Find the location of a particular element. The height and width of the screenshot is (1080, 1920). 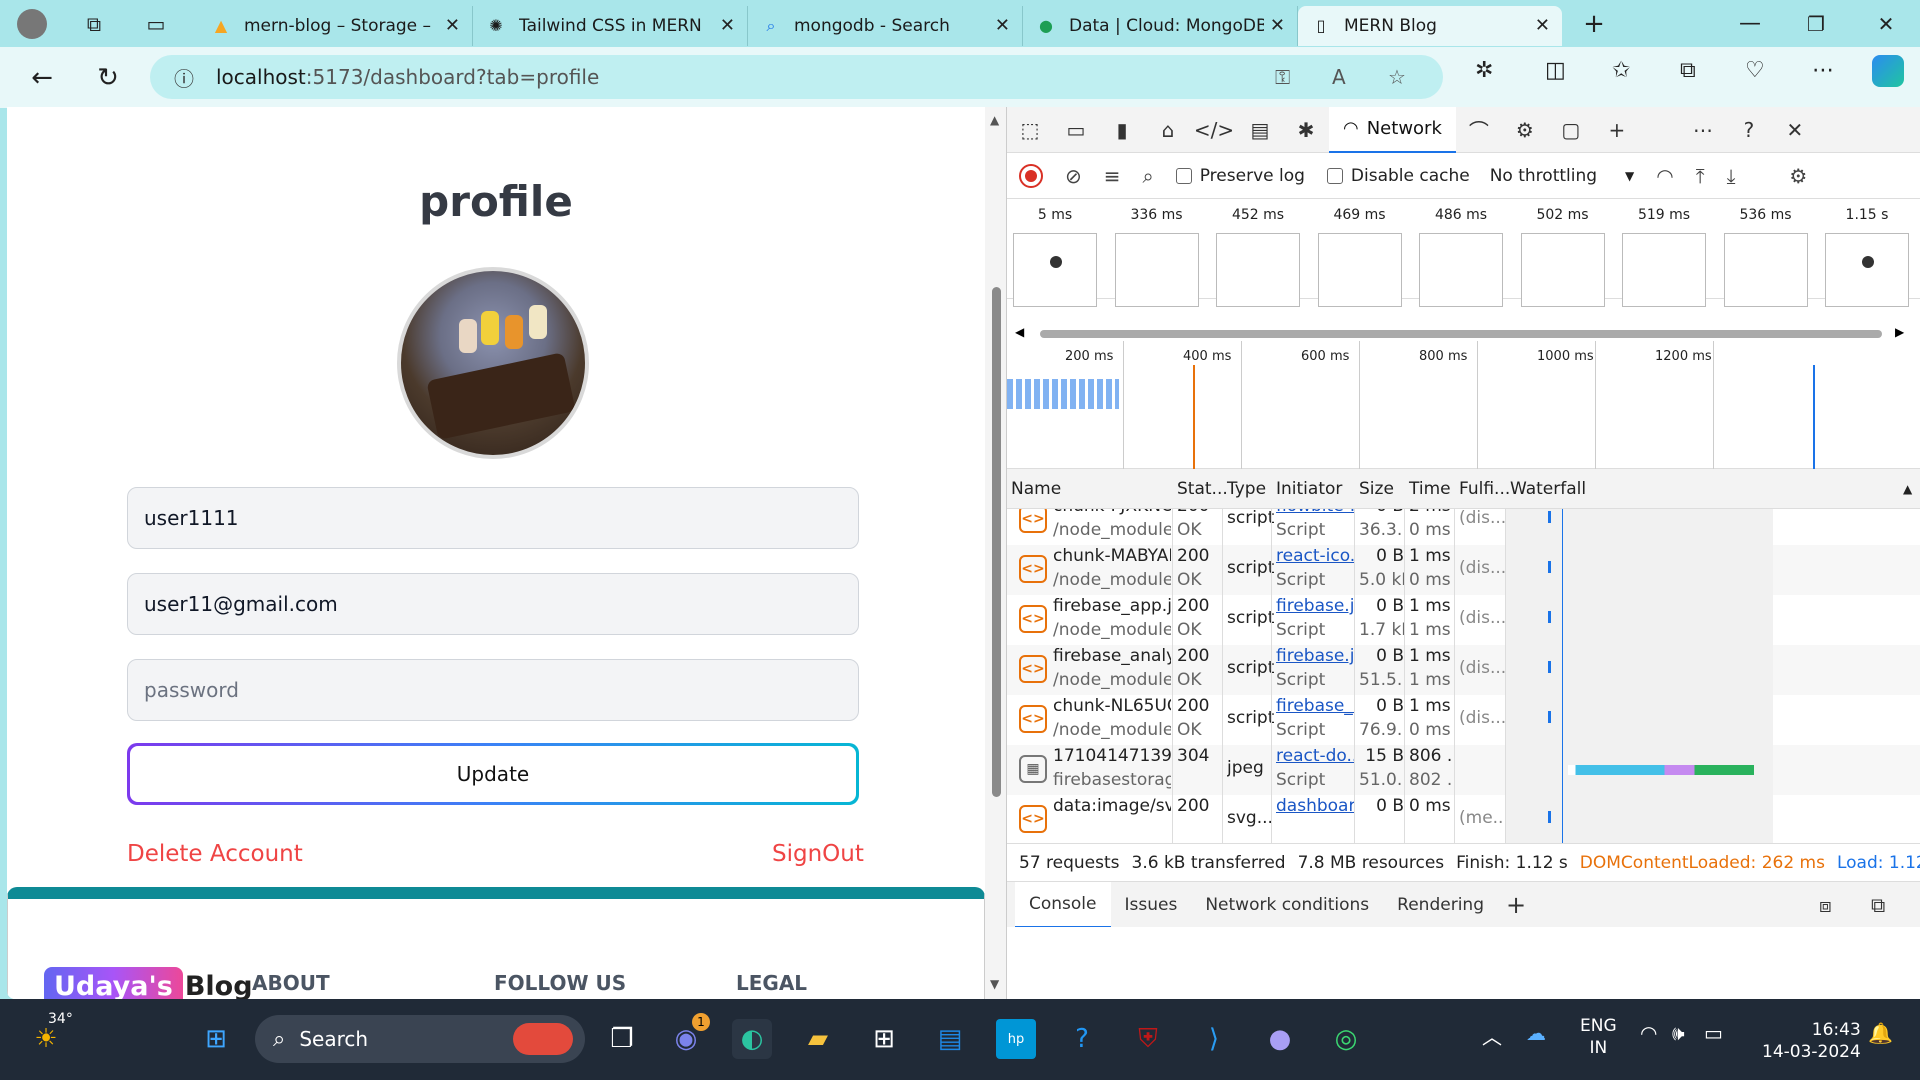

disable-cache-checkbox is located at coordinates (1334, 175).